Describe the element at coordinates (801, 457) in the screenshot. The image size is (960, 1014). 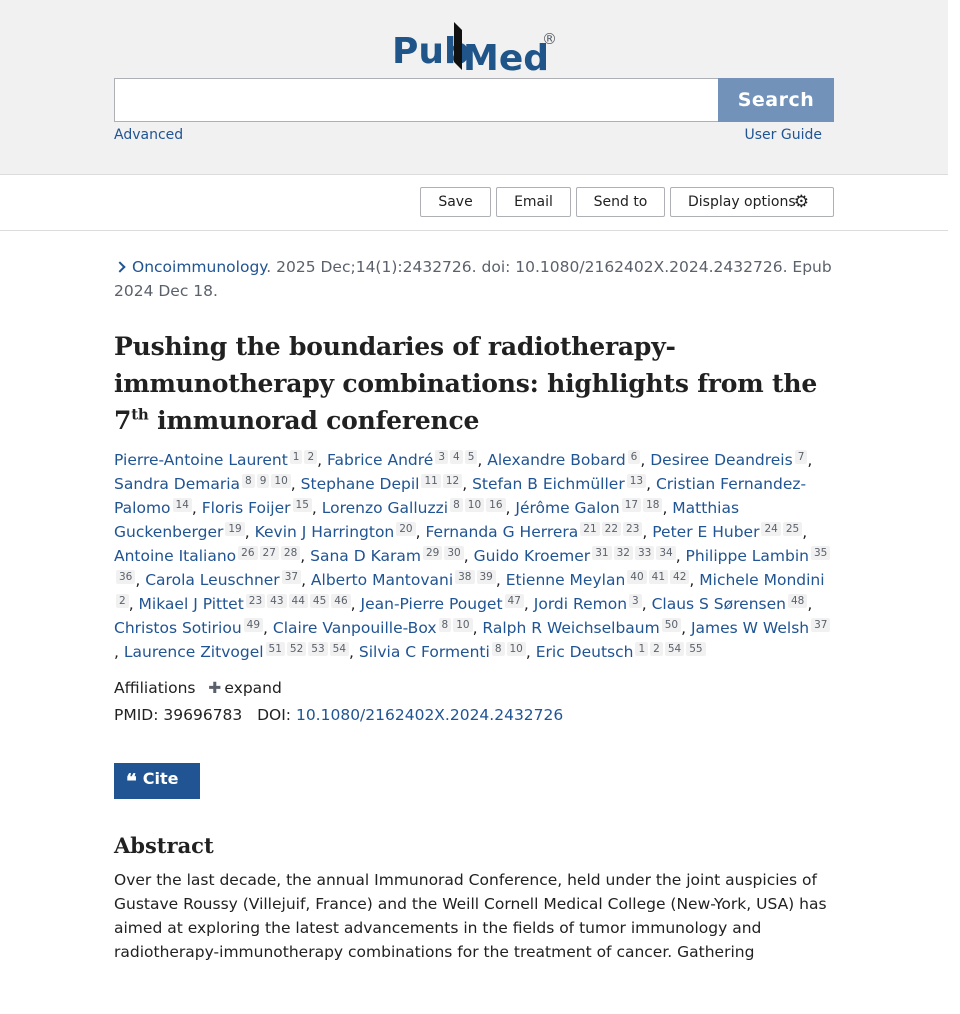
I see `affiliation-number: 7` at that location.